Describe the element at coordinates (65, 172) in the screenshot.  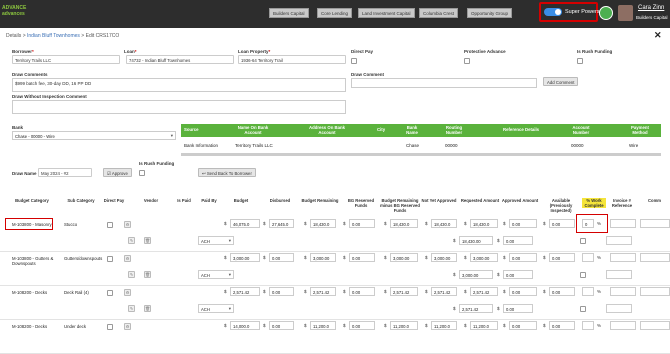
I see `draw-name-input: May 2024 - #2` at that location.